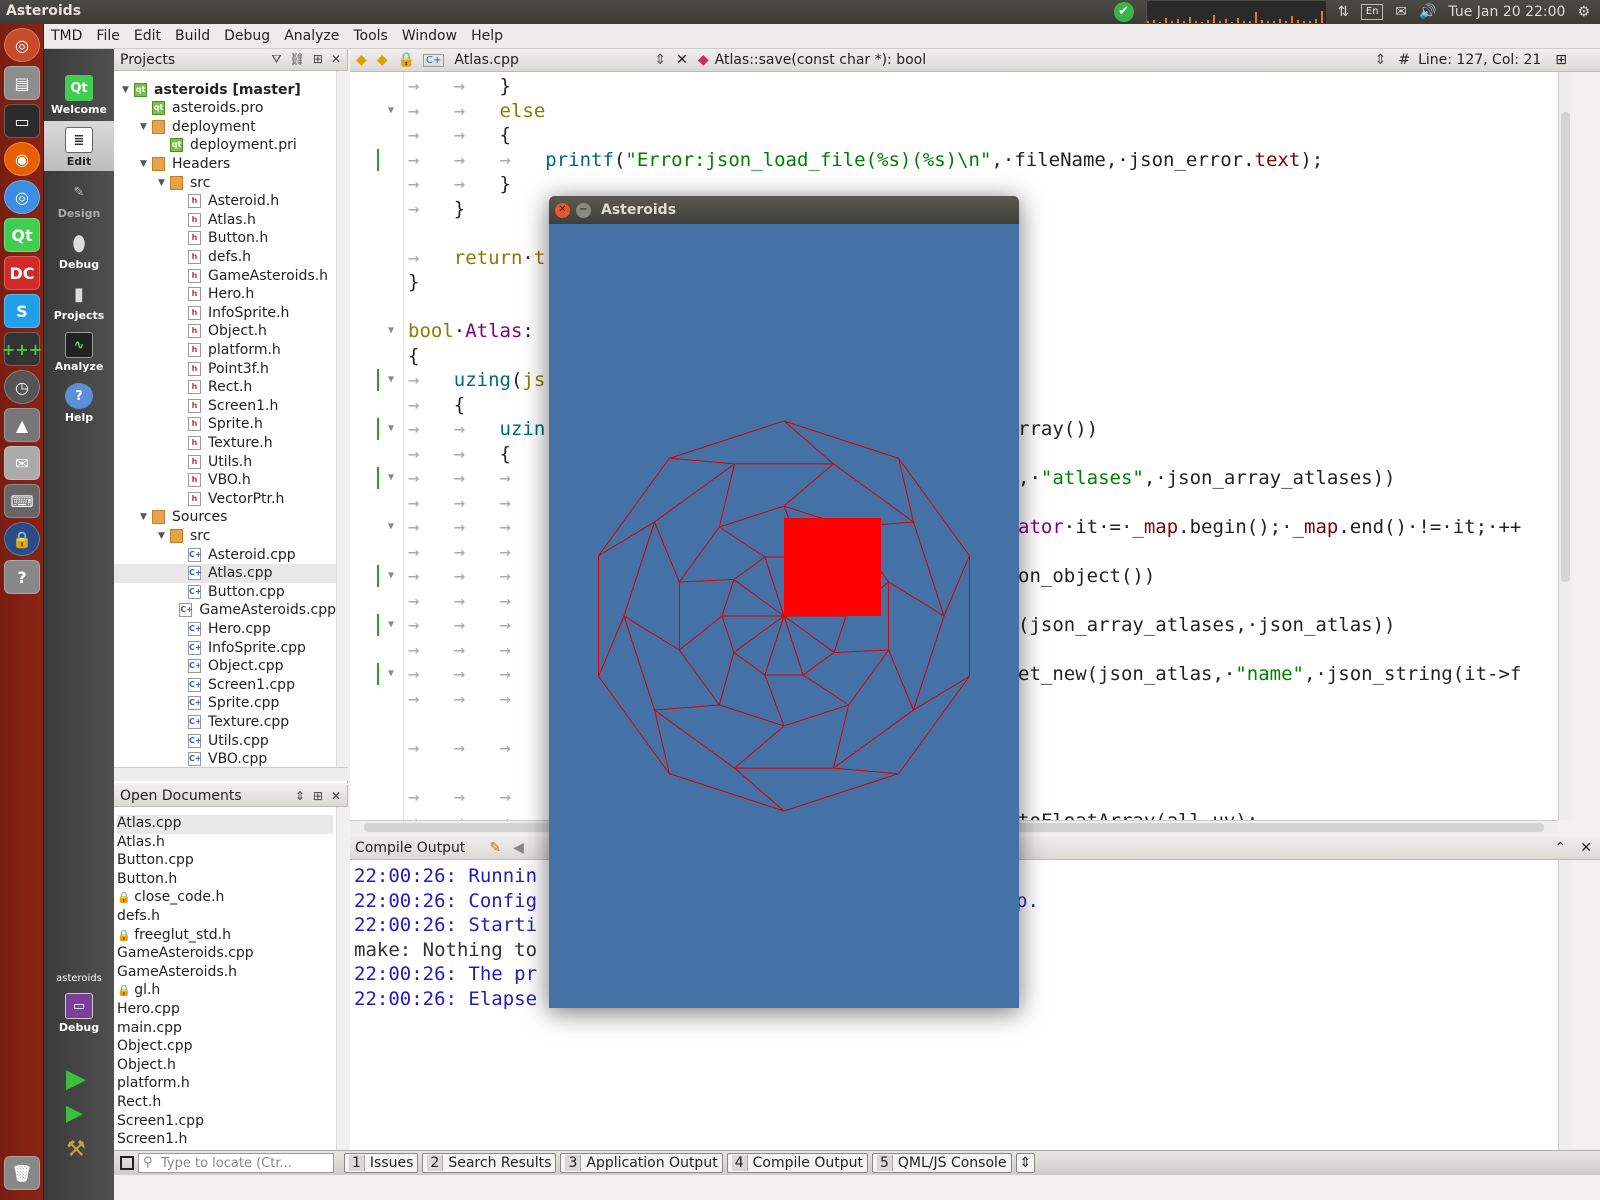 The height and width of the screenshot is (1200, 1600). What do you see at coordinates (300, 796) in the screenshot?
I see `sort-icon: ⇕` at bounding box center [300, 796].